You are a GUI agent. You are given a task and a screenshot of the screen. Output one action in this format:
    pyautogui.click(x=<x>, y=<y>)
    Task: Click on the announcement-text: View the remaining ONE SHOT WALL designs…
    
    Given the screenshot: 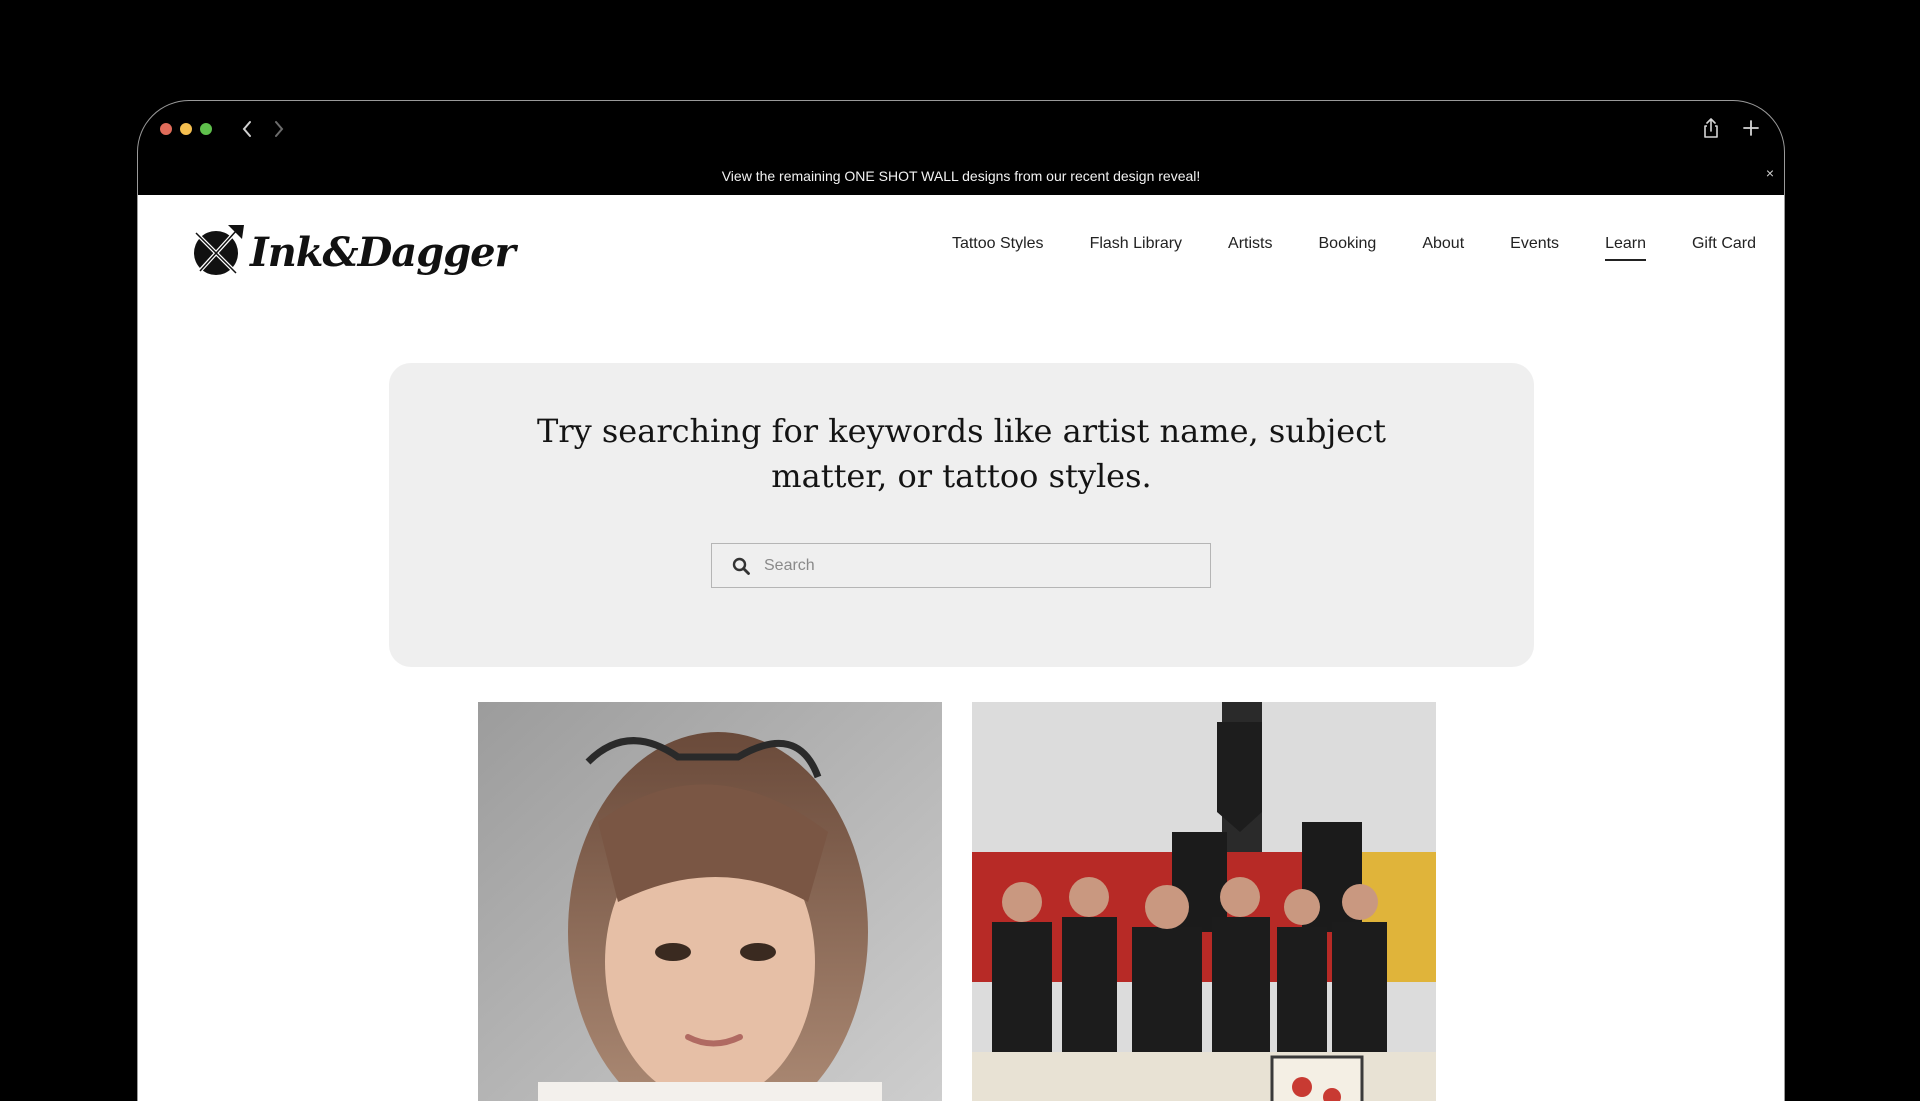 What is the action you would take?
    pyautogui.click(x=961, y=176)
    